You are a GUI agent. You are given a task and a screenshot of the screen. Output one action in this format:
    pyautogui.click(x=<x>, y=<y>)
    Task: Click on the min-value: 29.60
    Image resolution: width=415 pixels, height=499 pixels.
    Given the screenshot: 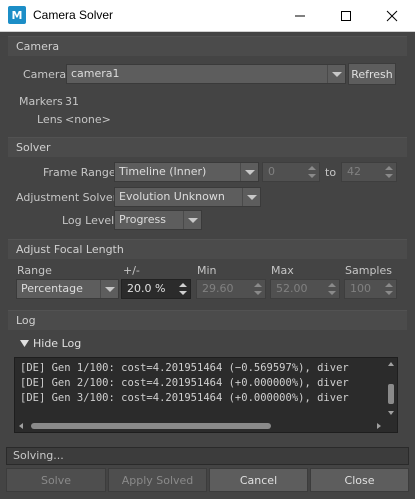 What is the action you would take?
    pyautogui.click(x=218, y=288)
    